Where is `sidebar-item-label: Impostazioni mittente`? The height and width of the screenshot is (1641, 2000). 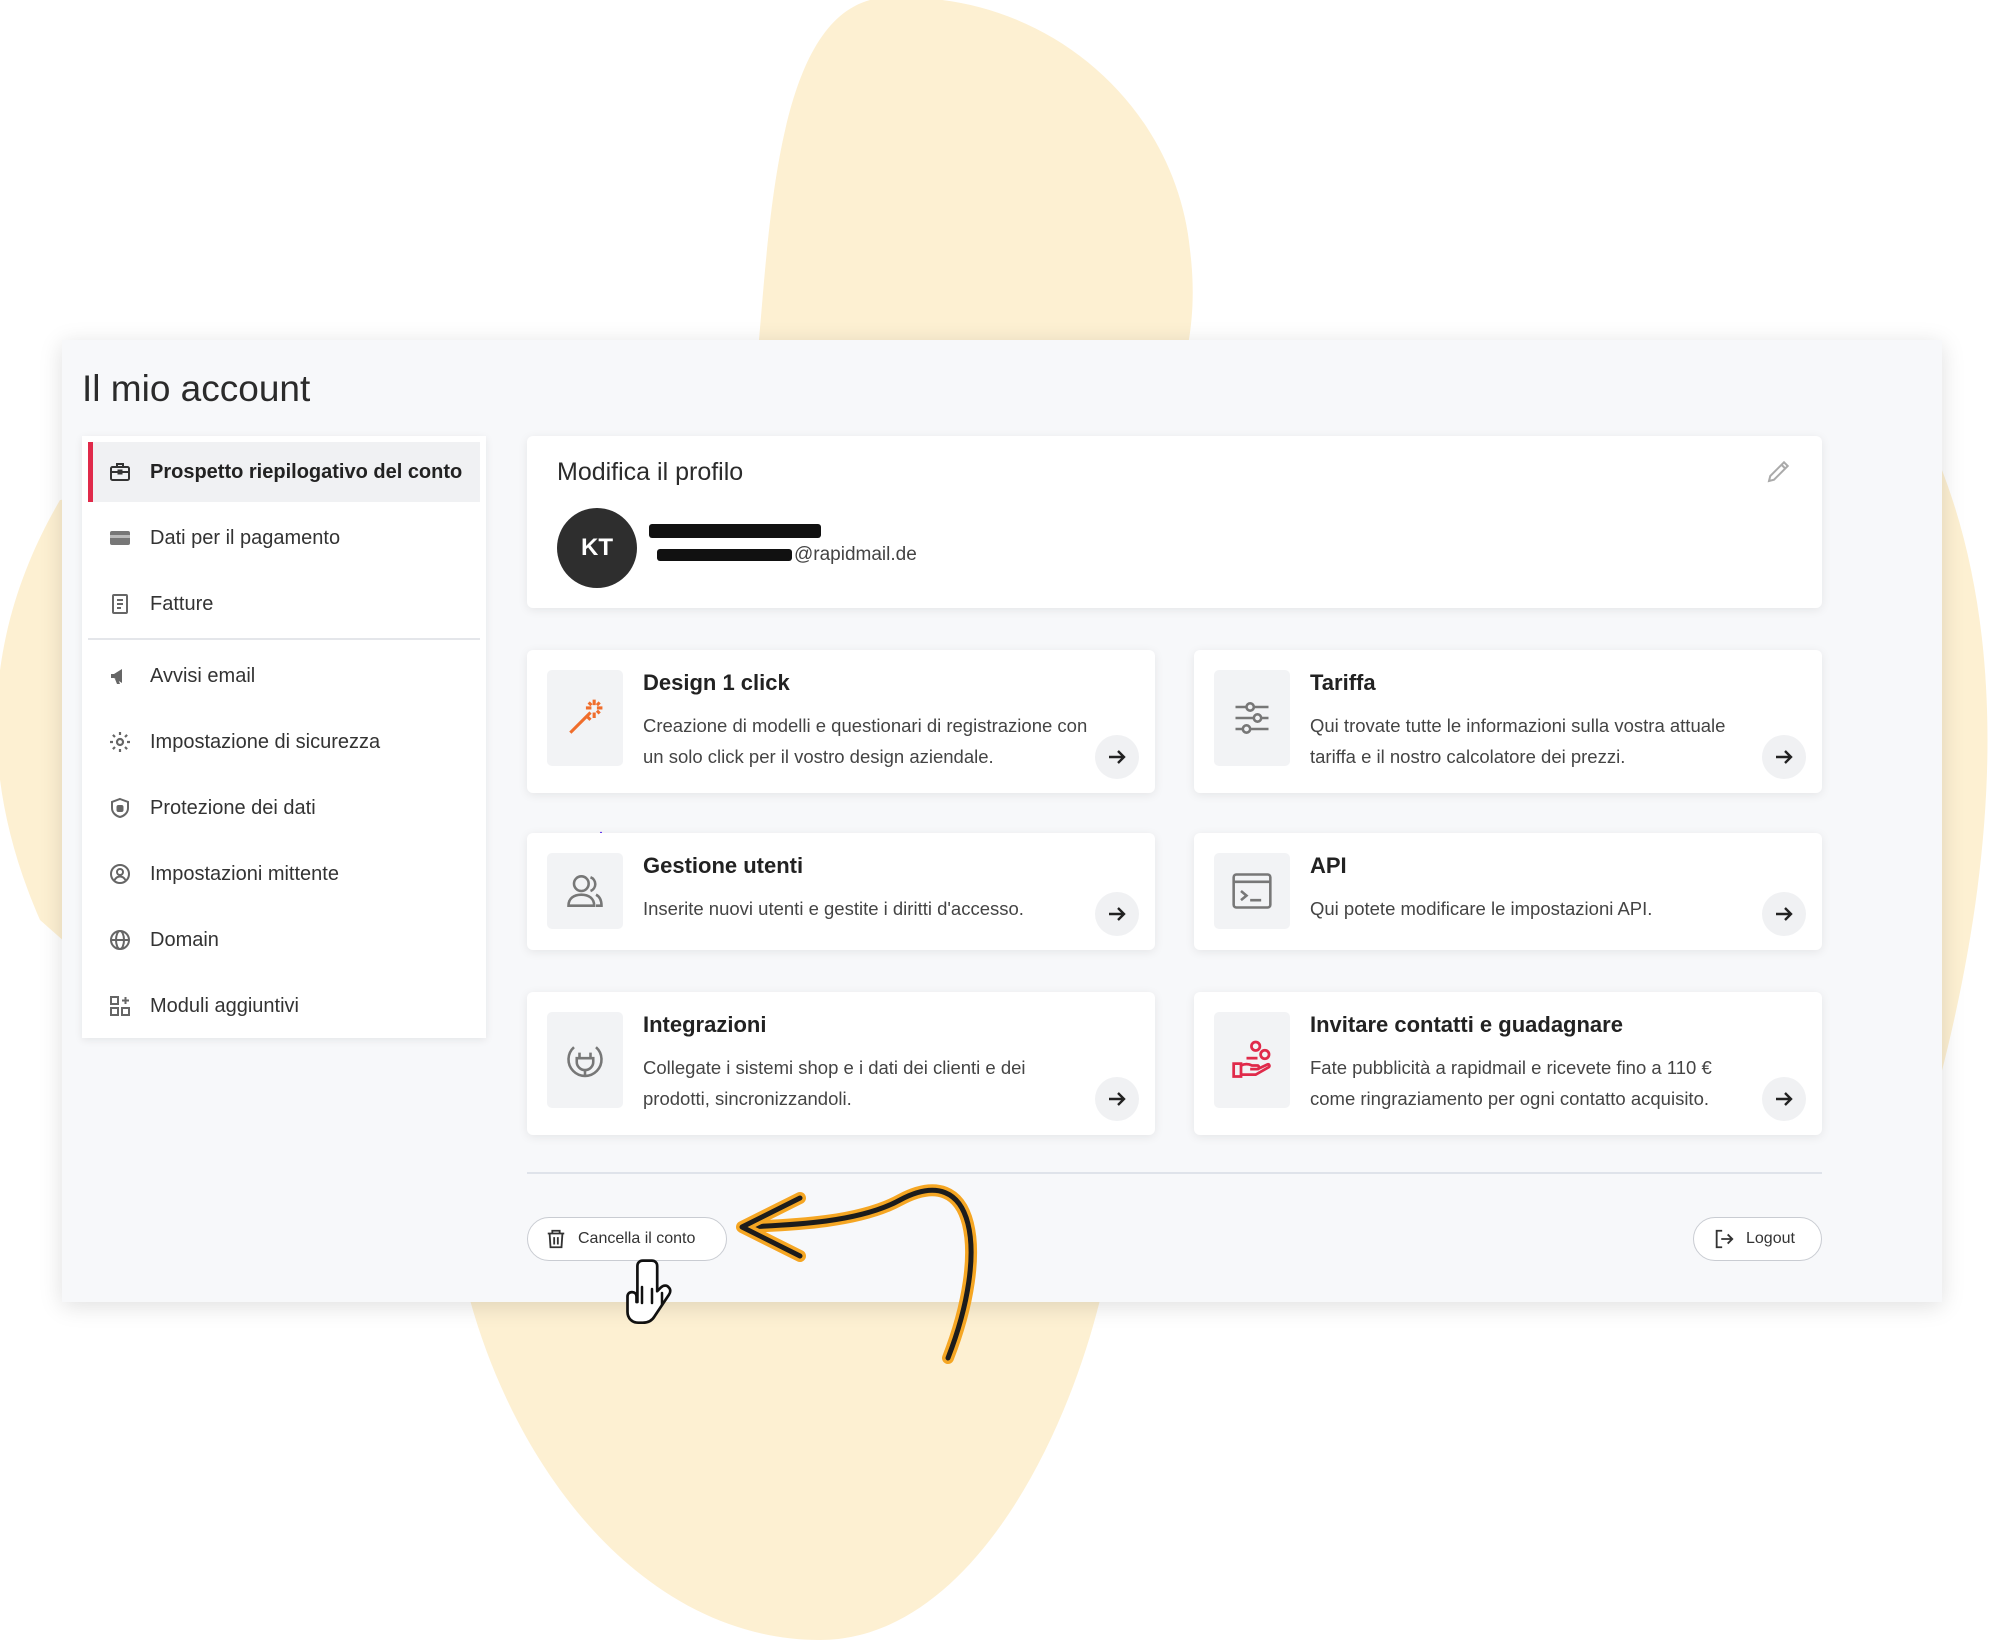
sidebar-item-label: Impostazioni mittente is located at coordinates (244, 873).